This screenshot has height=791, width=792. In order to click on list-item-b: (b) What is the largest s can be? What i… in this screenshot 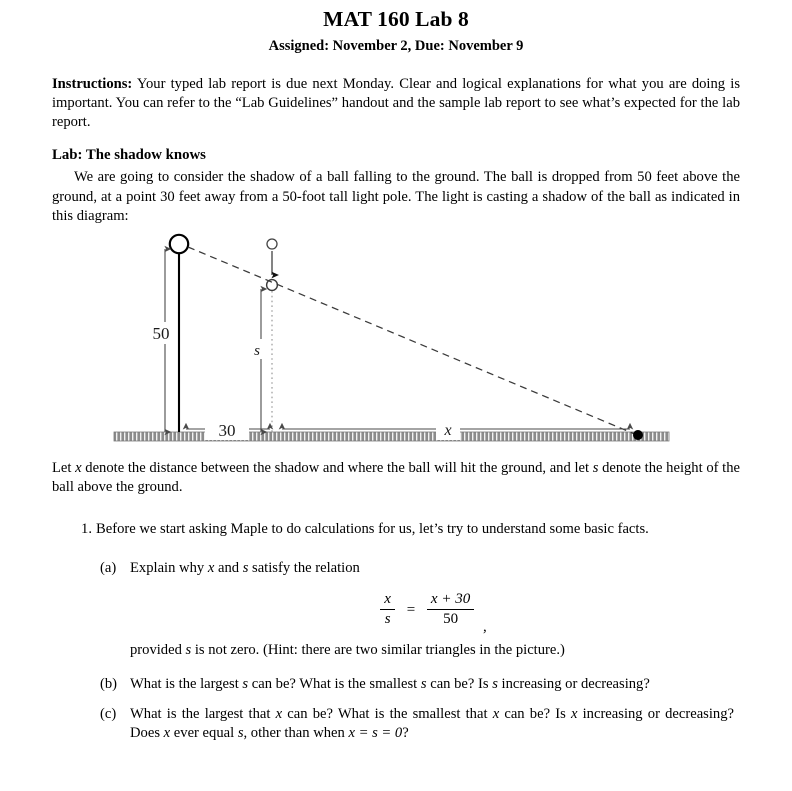, I will do `click(417, 684)`.